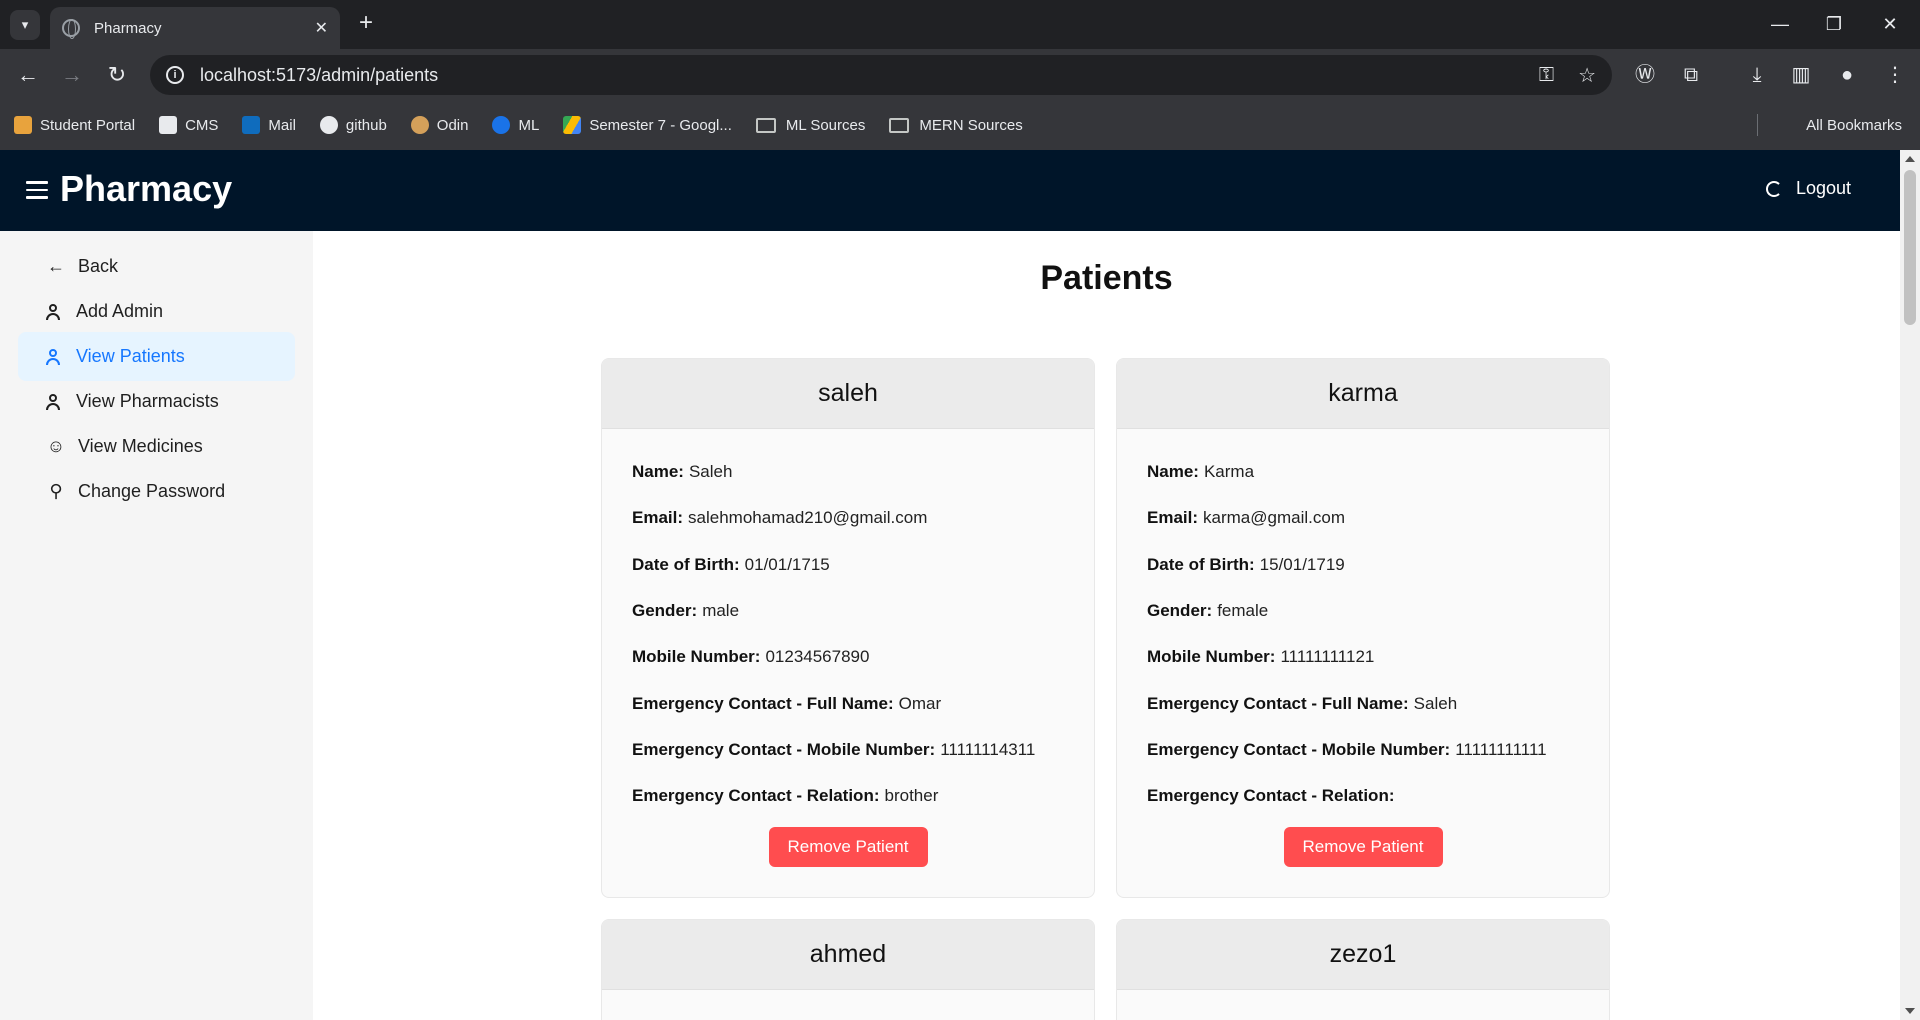 The width and height of the screenshot is (1920, 1020). I want to click on new-tab-button: +, so click(366, 24).